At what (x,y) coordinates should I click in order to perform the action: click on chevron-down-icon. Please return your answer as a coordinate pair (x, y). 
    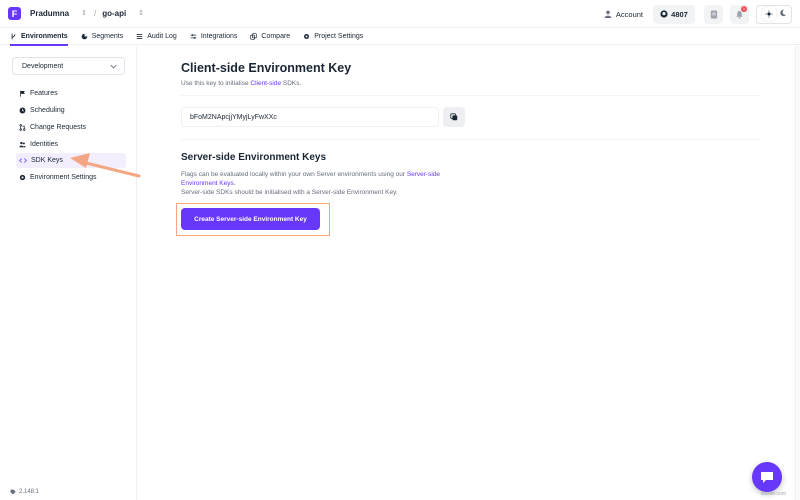
    Looking at the image, I should click on (113, 66).